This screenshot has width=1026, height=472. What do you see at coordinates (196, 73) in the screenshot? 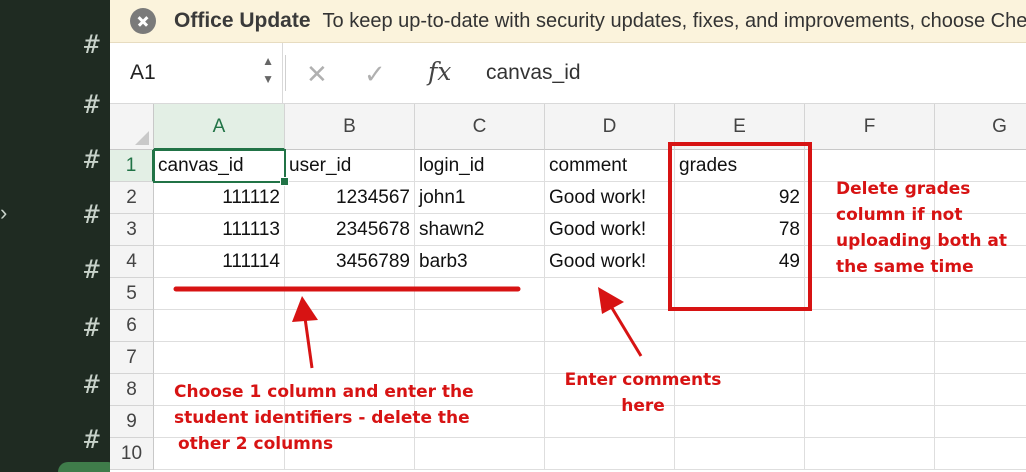
I see `name-box: A1 ▲ ▼` at bounding box center [196, 73].